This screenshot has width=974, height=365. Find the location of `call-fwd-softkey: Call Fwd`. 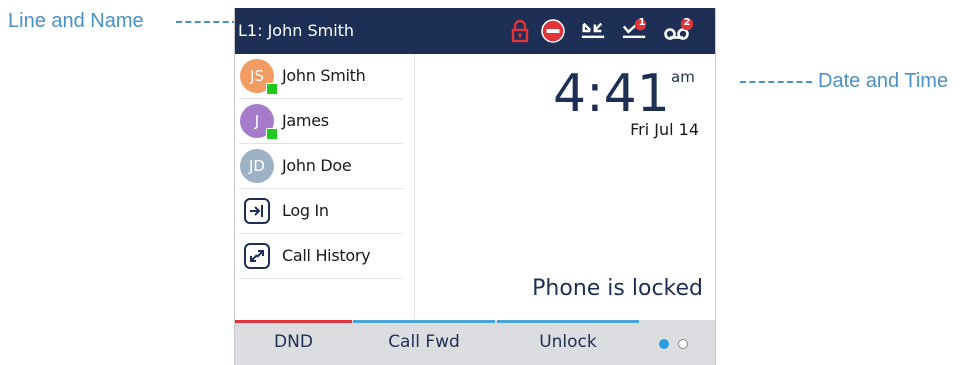

call-fwd-softkey: Call Fwd is located at coordinates (424, 342).